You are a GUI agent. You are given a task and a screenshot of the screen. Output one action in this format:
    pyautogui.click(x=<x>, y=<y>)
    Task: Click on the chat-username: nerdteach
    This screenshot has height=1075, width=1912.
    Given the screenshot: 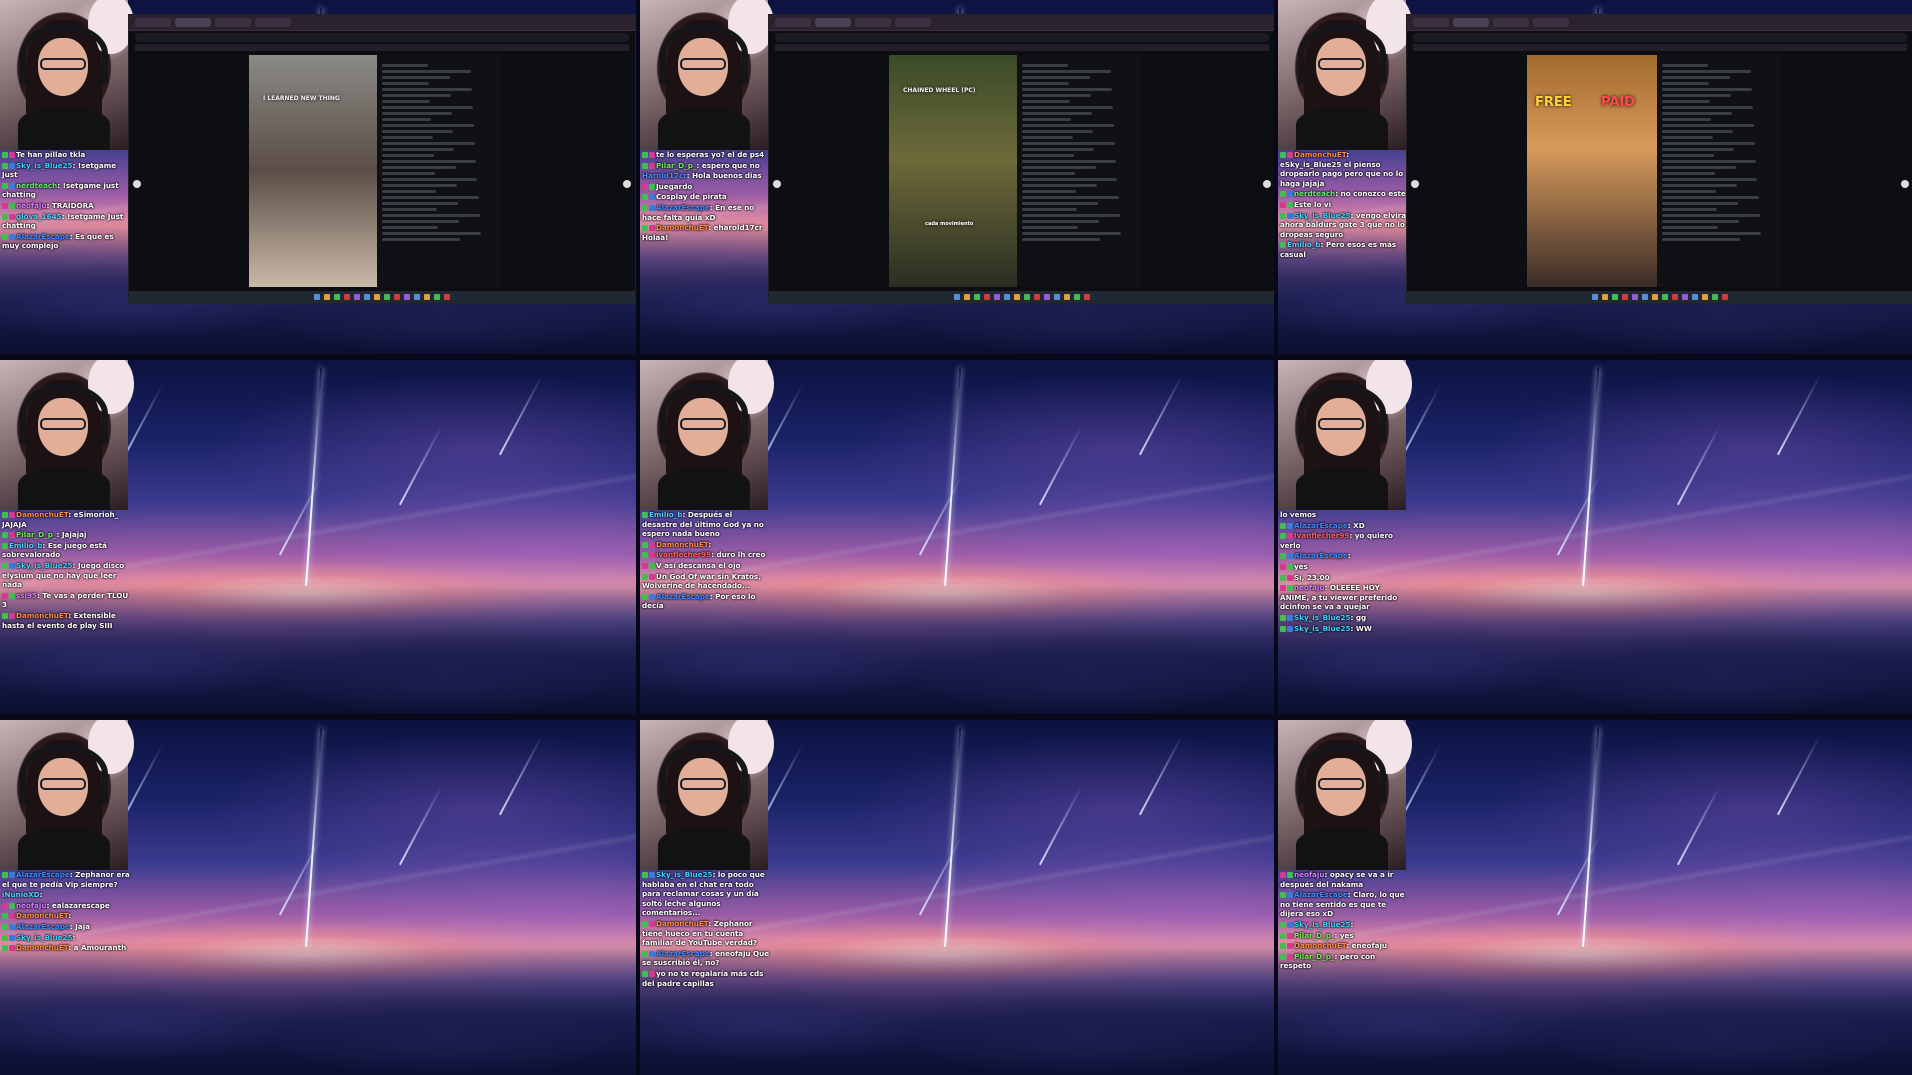 What is the action you would take?
    pyautogui.click(x=36, y=185)
    